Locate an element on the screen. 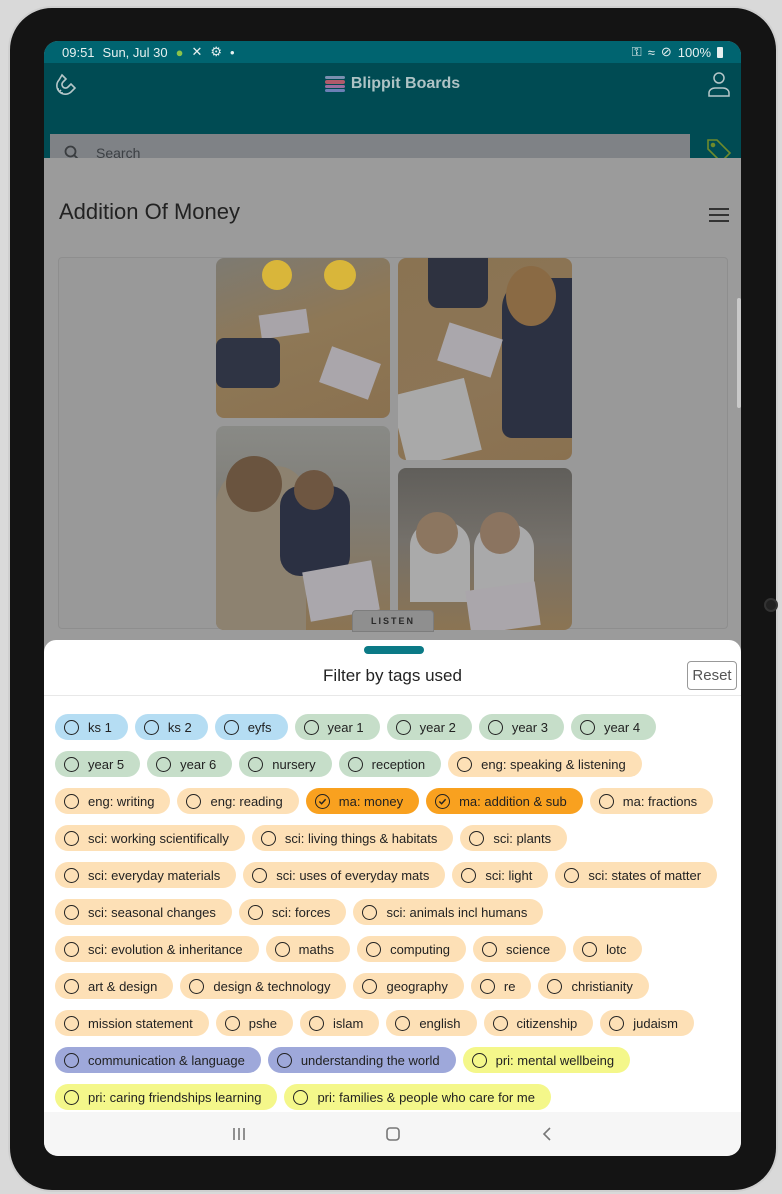 Image resolution: width=782 pixels, height=1194 pixels. tag-chip: sci: uses of everyday mats is located at coordinates (344, 875).